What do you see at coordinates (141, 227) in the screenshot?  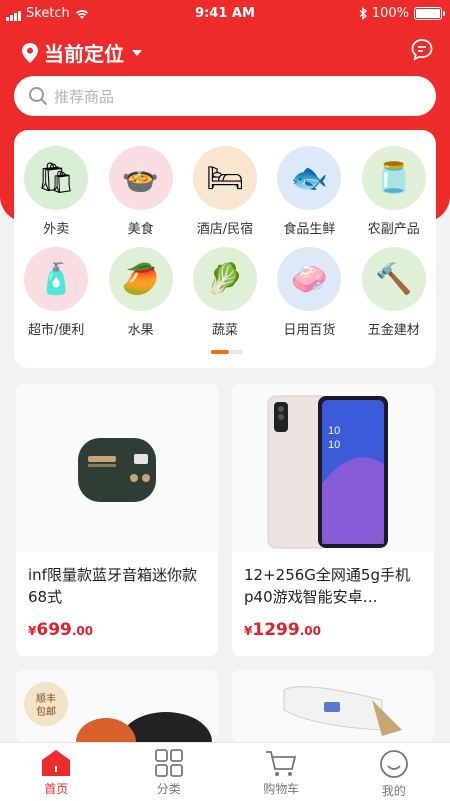 I see `category-label: 美食` at bounding box center [141, 227].